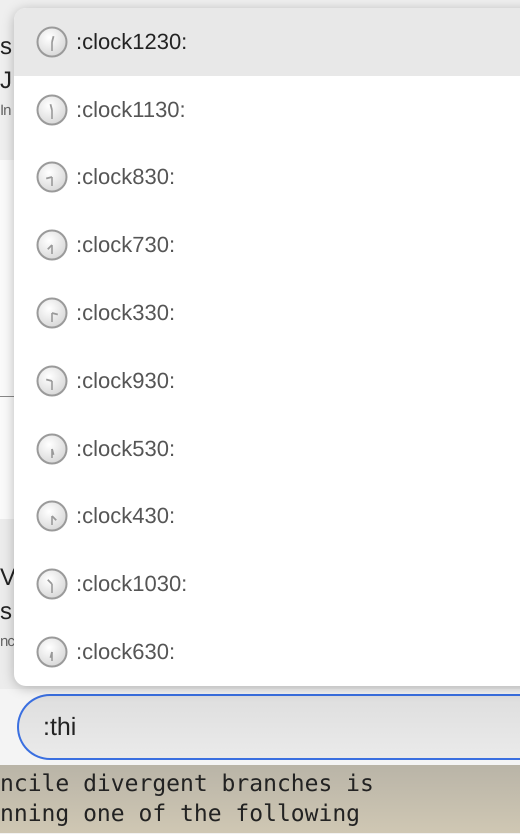 This screenshot has height=834, width=520. What do you see at coordinates (267, 313) in the screenshot?
I see `suggestion-item: :clock330:` at bounding box center [267, 313].